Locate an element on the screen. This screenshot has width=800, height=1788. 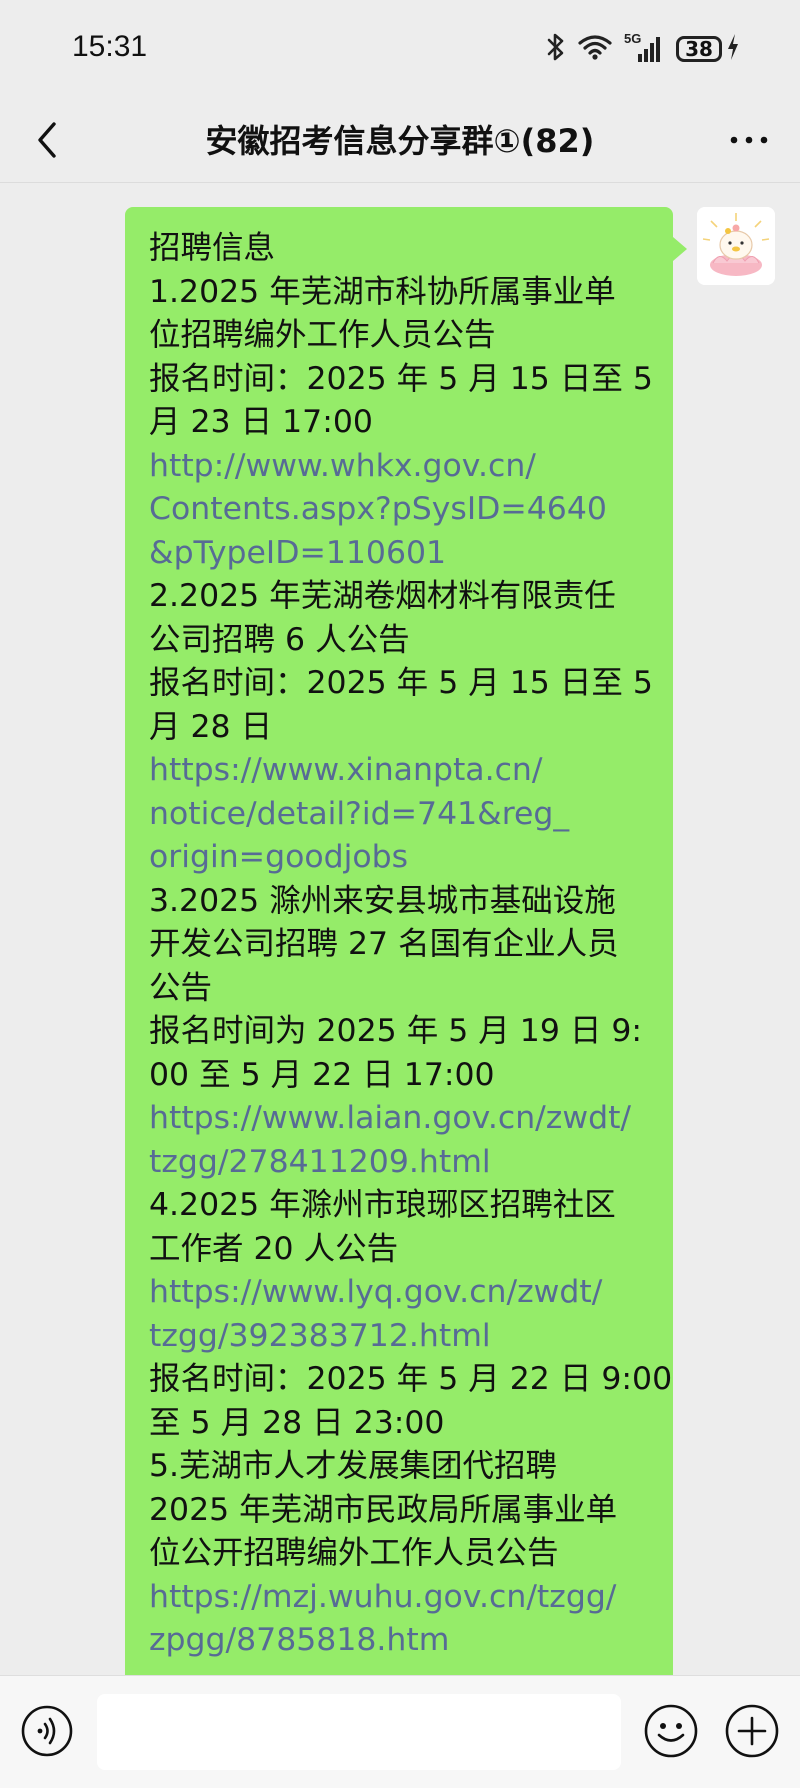
voice-icon is located at coordinates (47, 1731).